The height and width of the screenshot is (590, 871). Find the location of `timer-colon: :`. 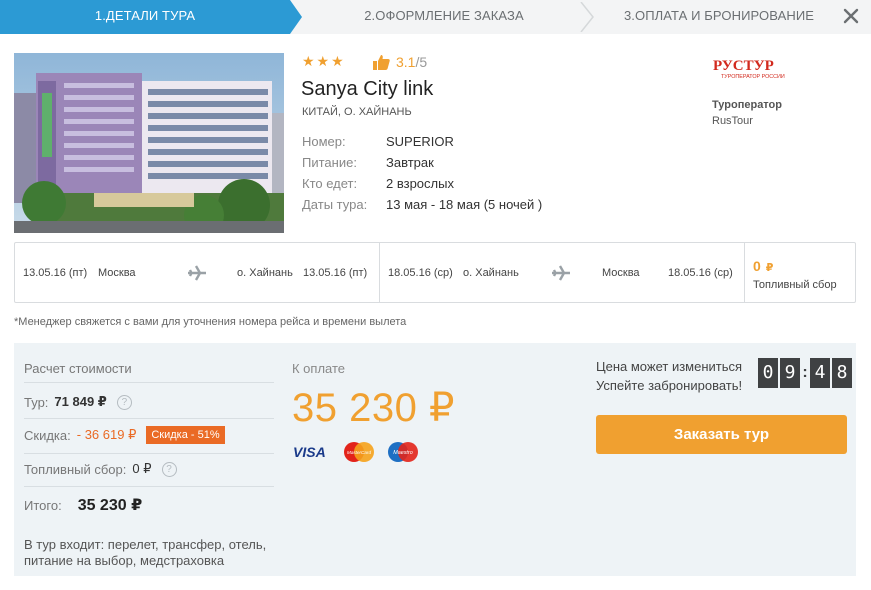

timer-colon: : is located at coordinates (805, 372).